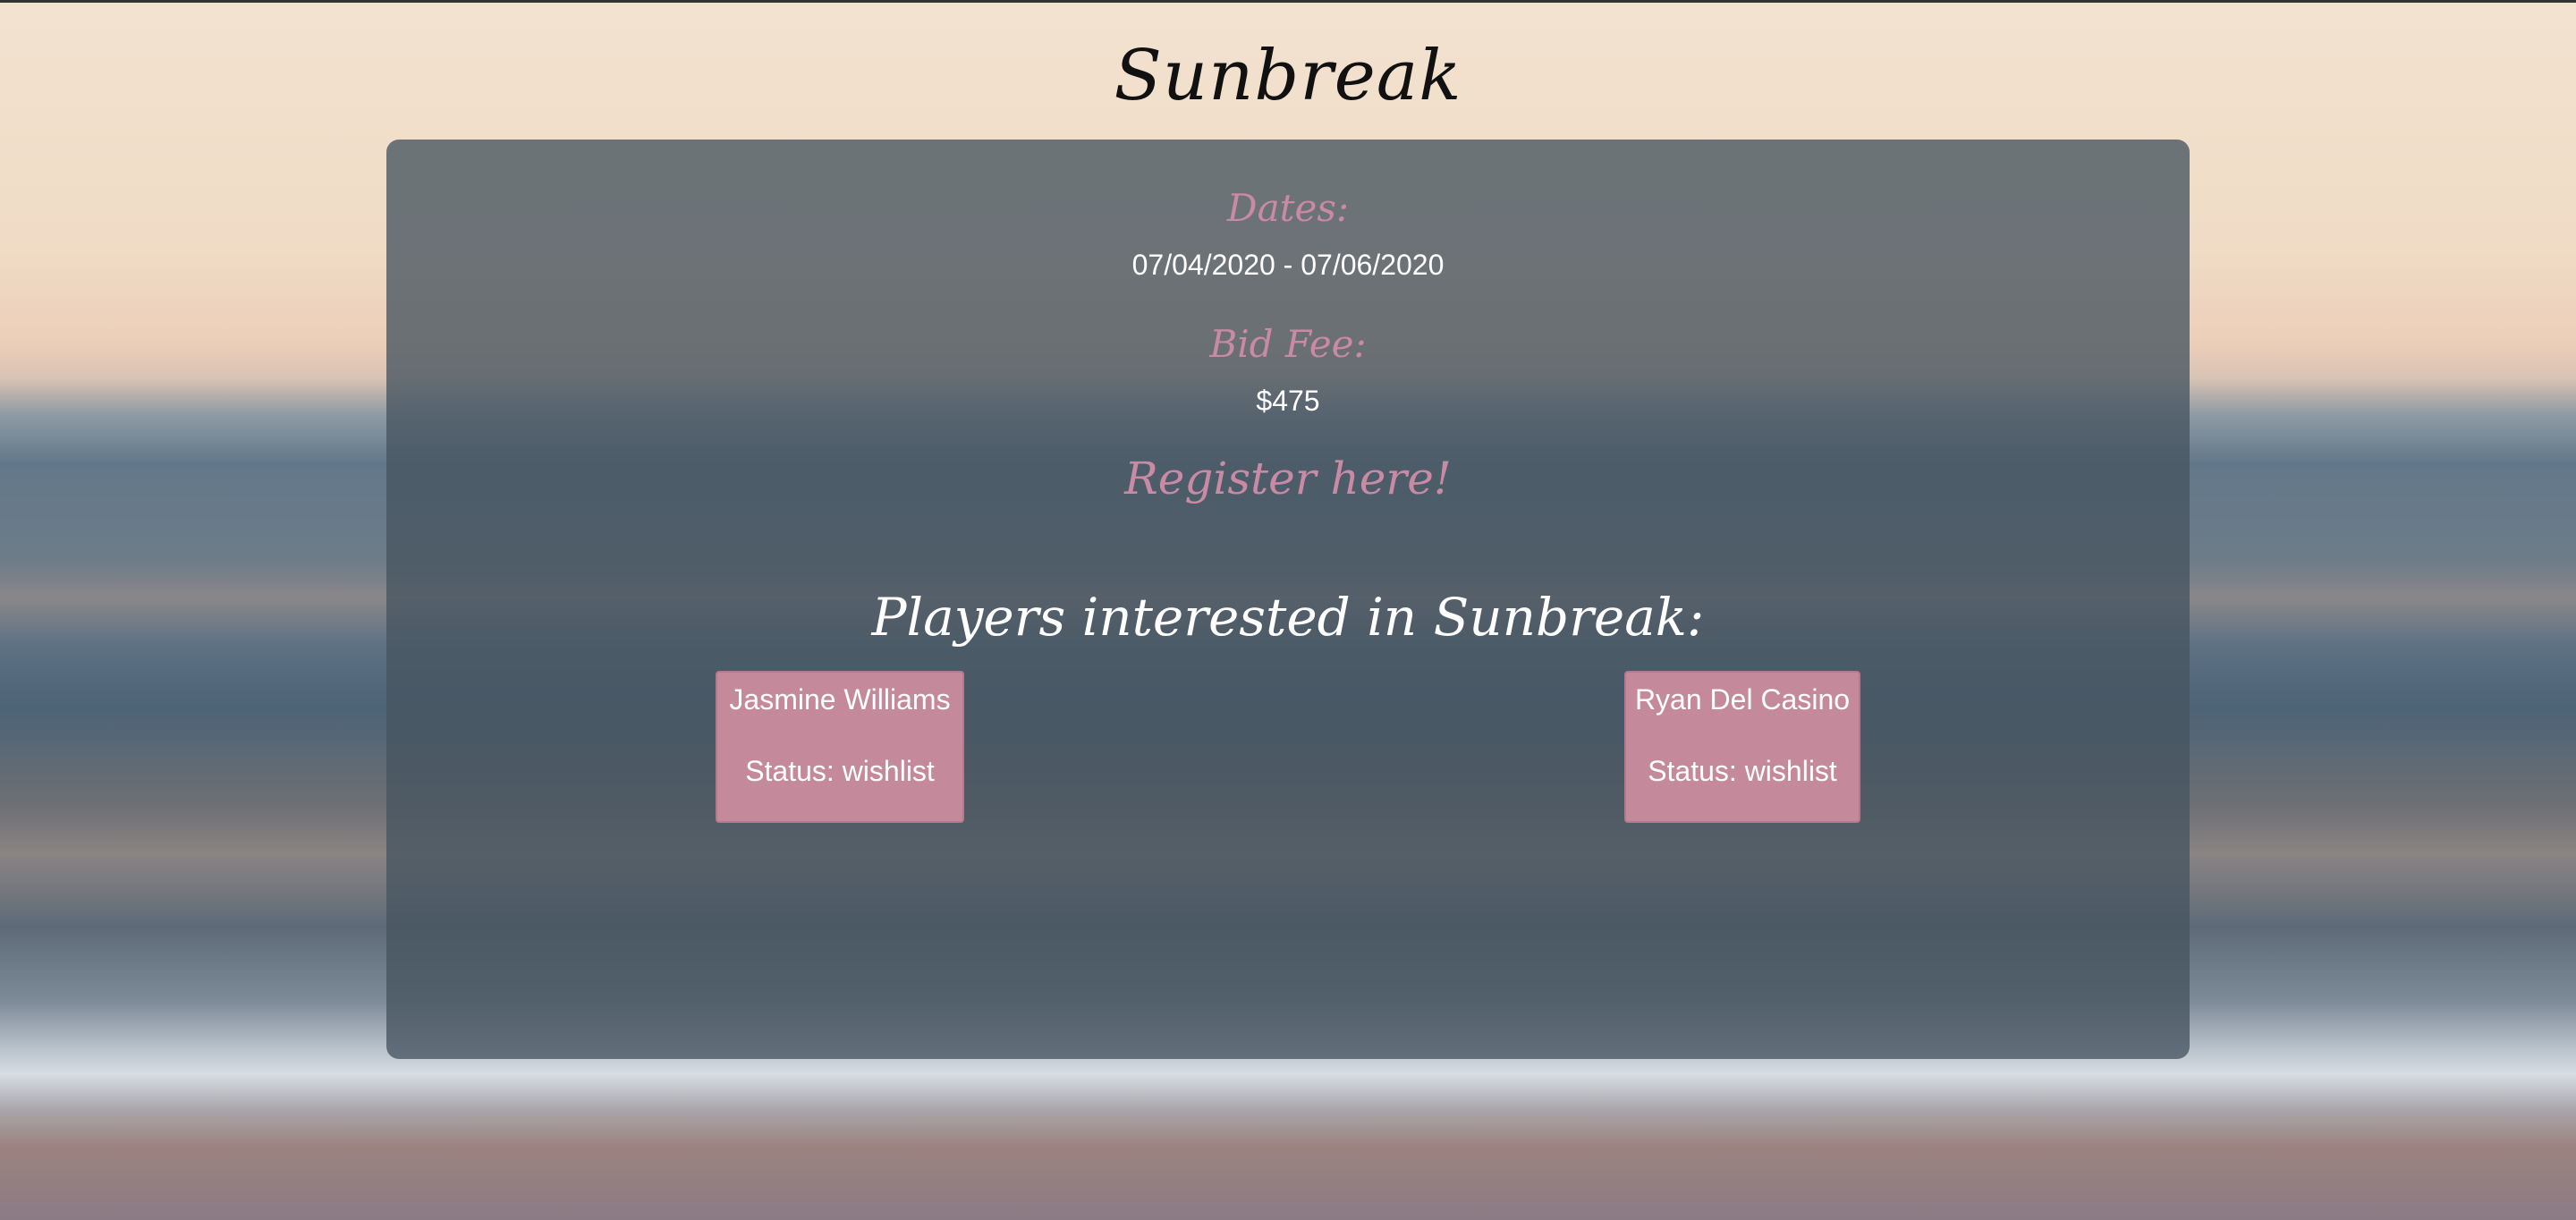 The image size is (2576, 1220). What do you see at coordinates (1288, 208) in the screenshot?
I see `dates-label: Dates:` at bounding box center [1288, 208].